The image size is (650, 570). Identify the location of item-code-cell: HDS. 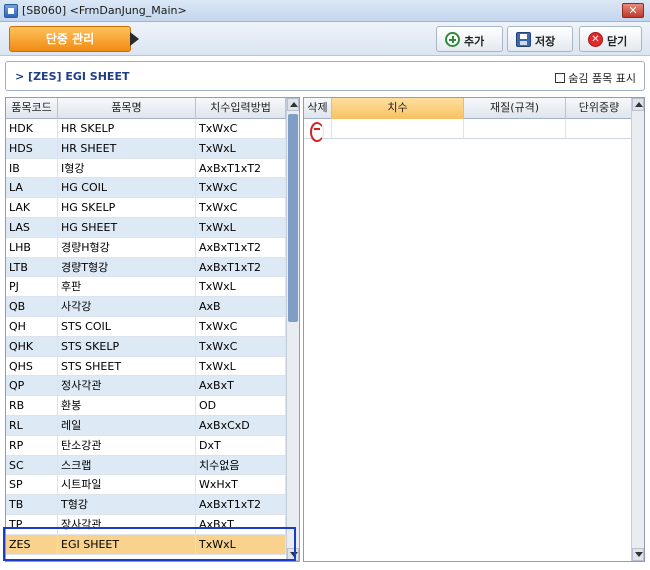
(32, 148).